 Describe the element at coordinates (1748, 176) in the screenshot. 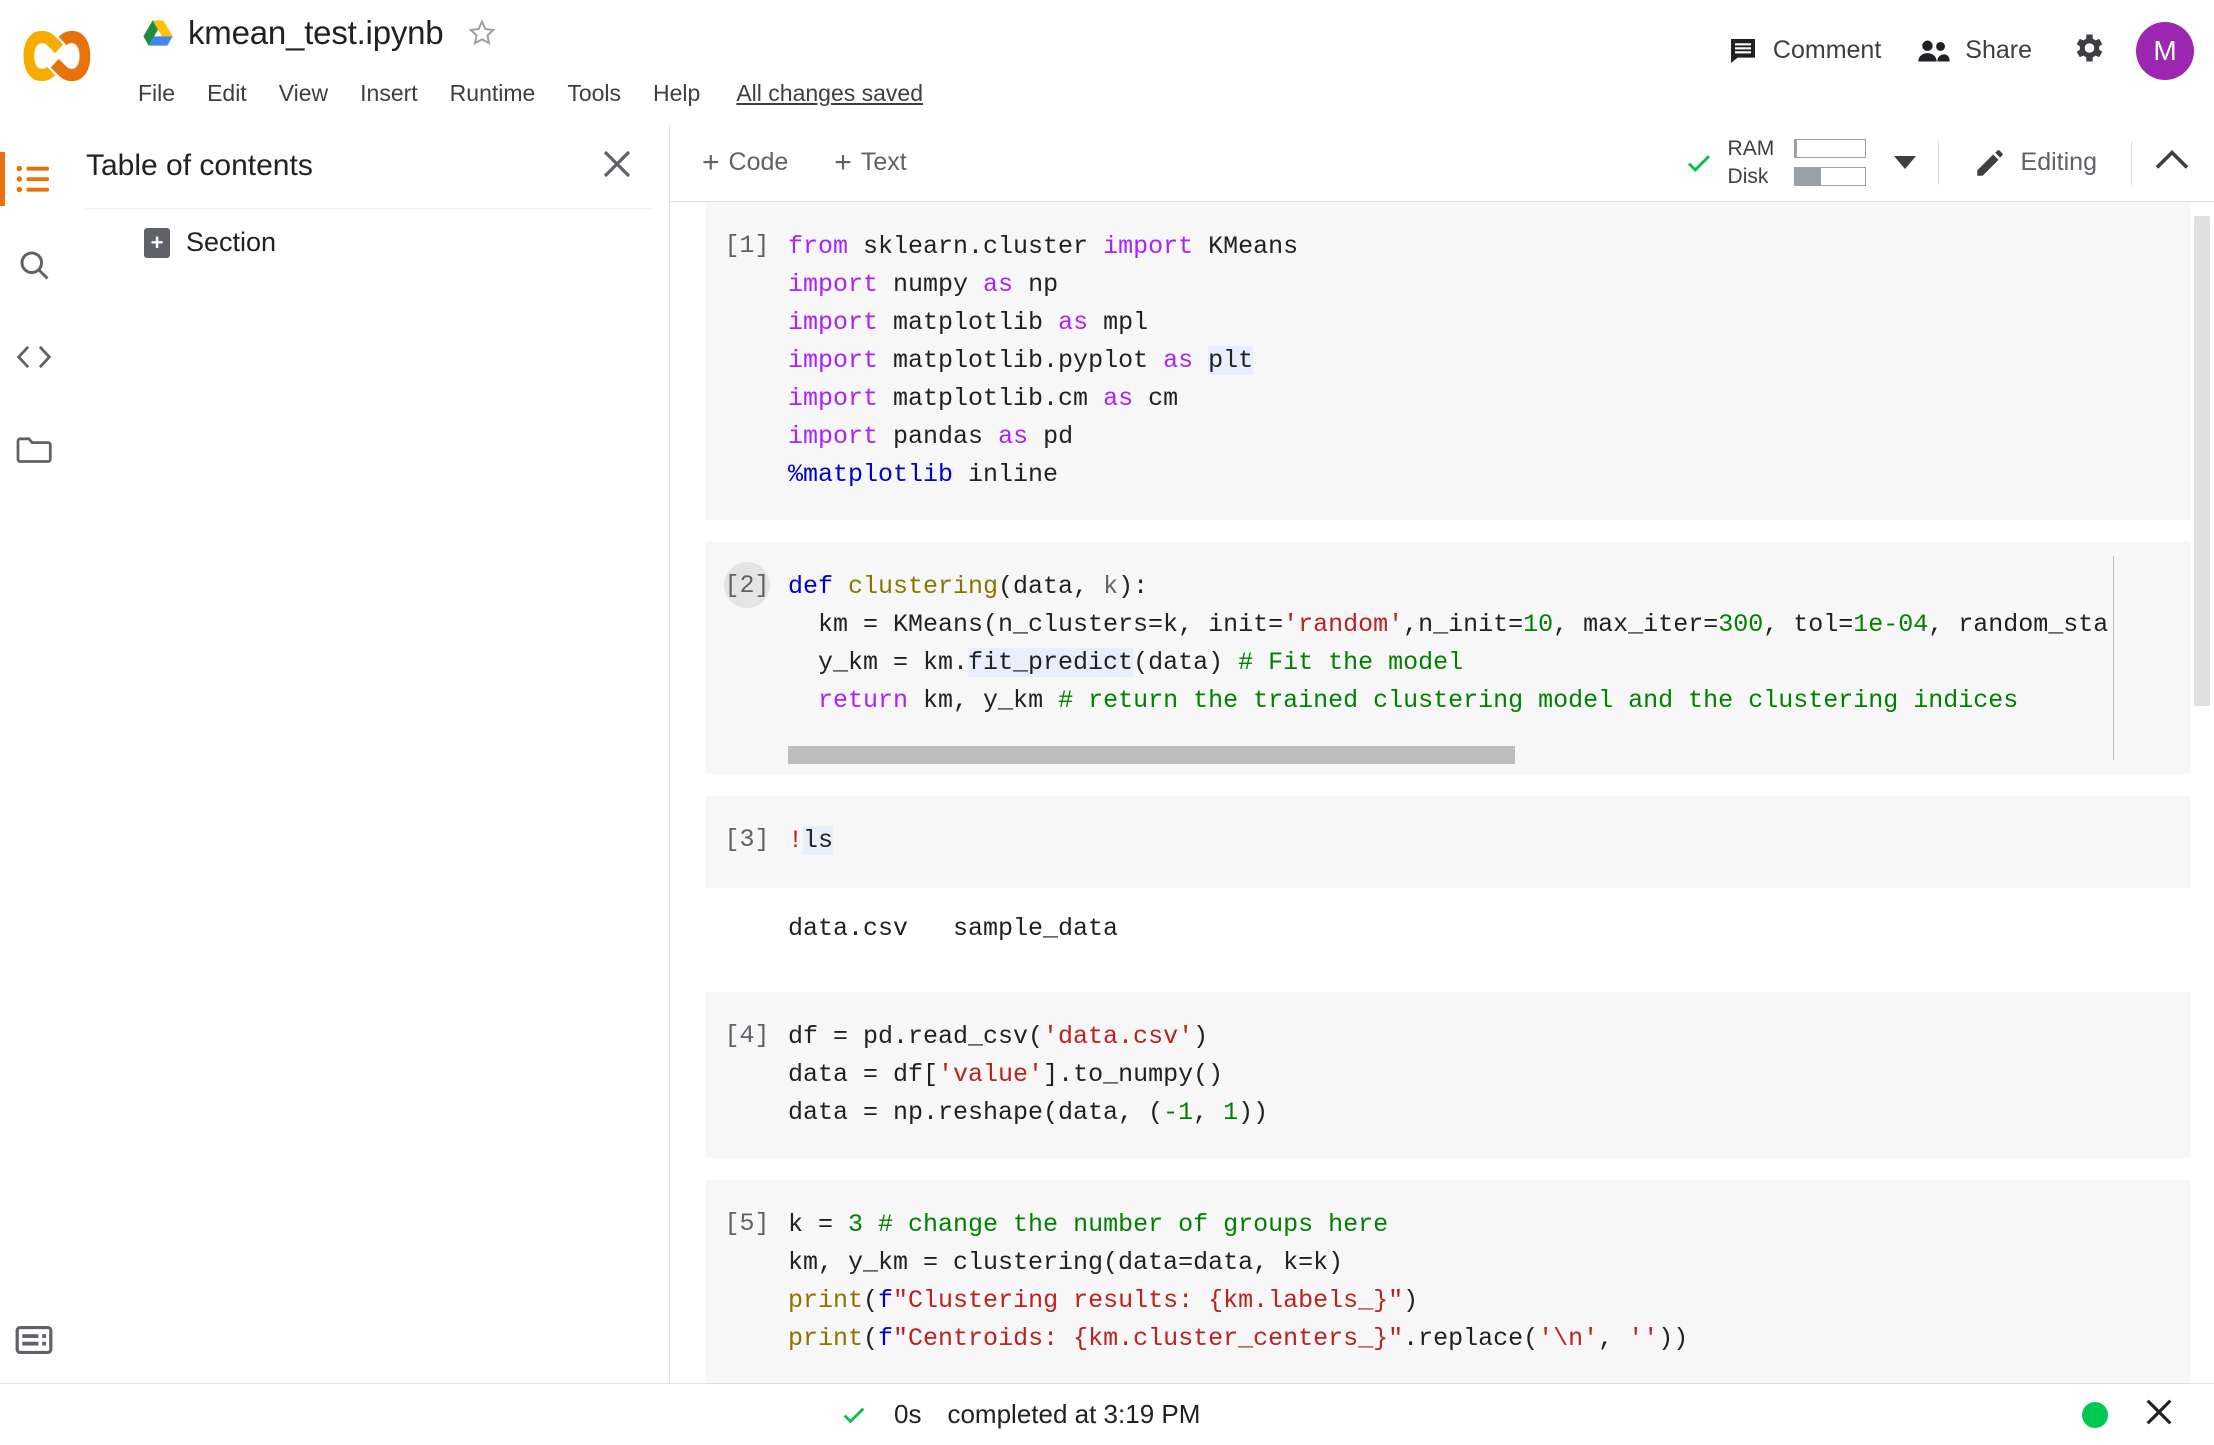

I see `disk-label: Disk` at that location.